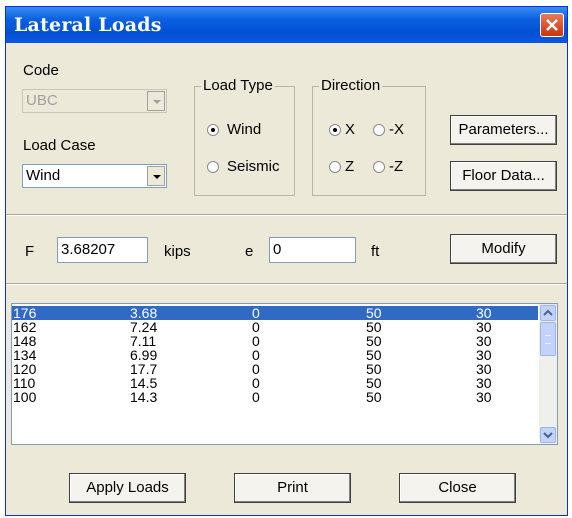 The image size is (572, 518). What do you see at coordinates (457, 488) in the screenshot?
I see `close-button: Close` at bounding box center [457, 488].